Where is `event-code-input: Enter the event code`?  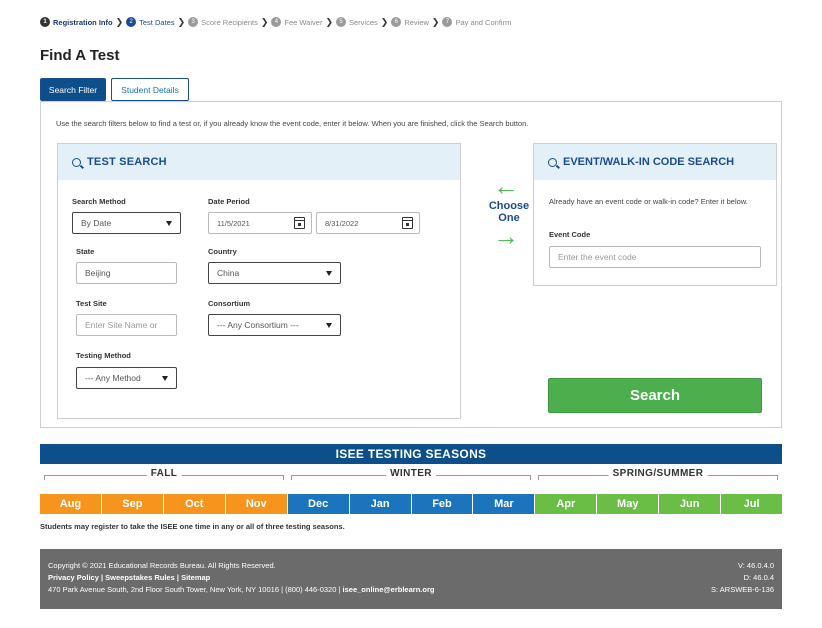 event-code-input: Enter the event code is located at coordinates (655, 257).